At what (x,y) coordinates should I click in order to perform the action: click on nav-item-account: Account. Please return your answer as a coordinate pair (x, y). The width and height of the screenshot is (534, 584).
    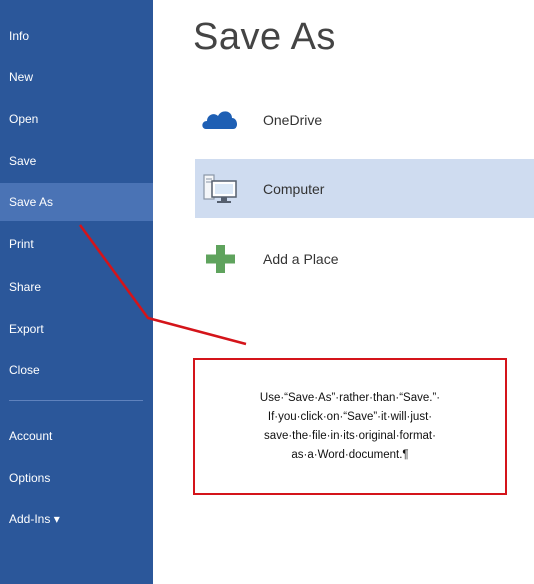
    Looking at the image, I should click on (76, 436).